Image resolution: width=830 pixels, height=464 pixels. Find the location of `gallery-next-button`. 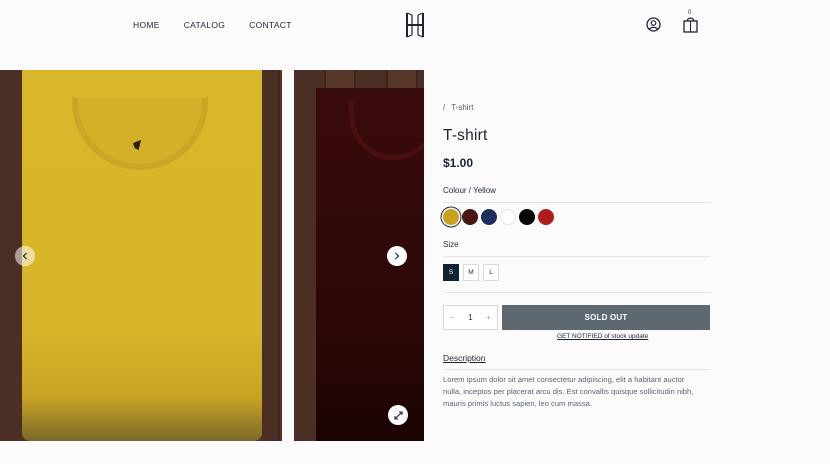

gallery-next-button is located at coordinates (397, 256).